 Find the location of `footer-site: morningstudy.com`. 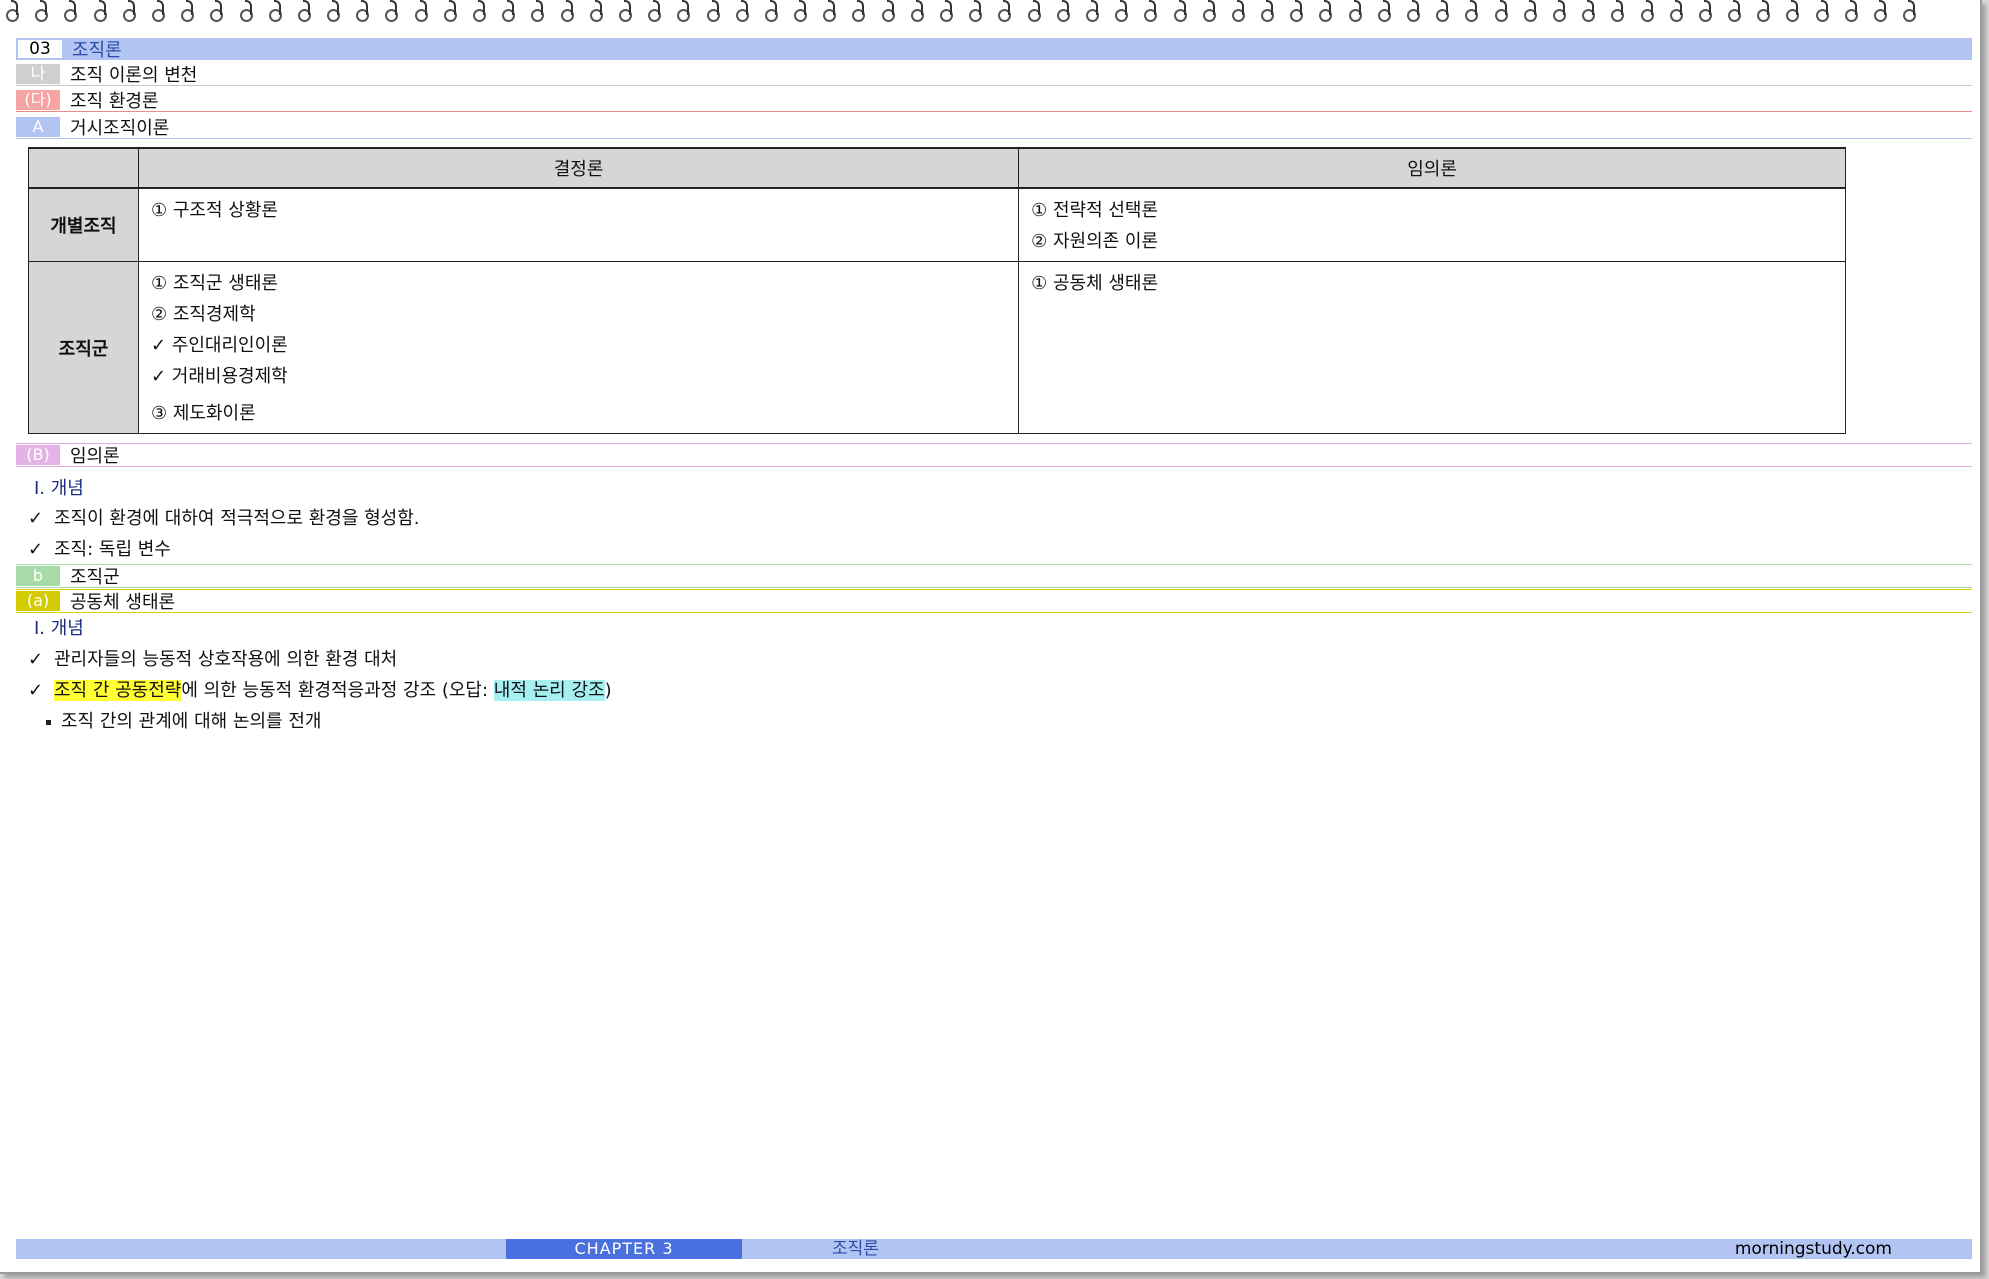

footer-site: morningstudy.com is located at coordinates (1813, 1249).